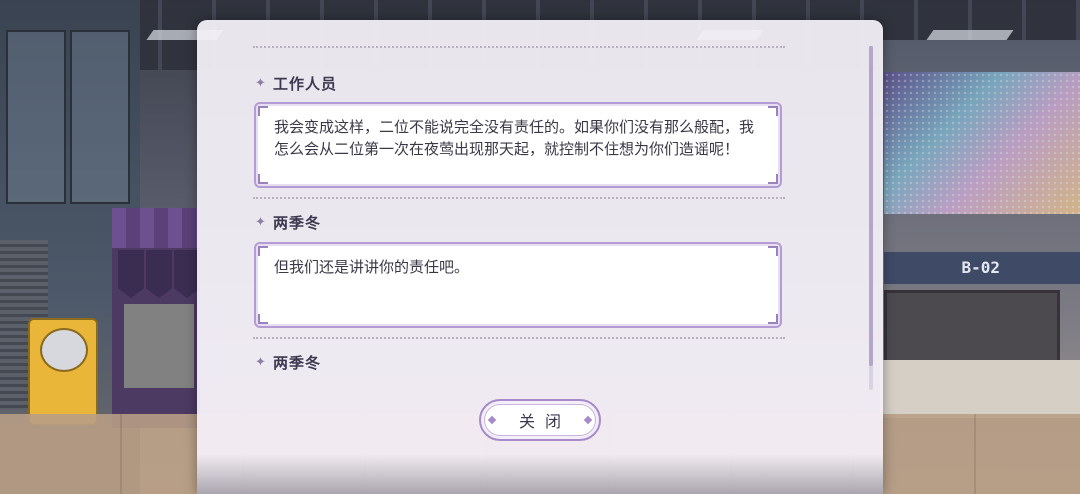  I want to click on log-message-box: 但我们还是讲讲你的责任吧。, so click(518, 285).